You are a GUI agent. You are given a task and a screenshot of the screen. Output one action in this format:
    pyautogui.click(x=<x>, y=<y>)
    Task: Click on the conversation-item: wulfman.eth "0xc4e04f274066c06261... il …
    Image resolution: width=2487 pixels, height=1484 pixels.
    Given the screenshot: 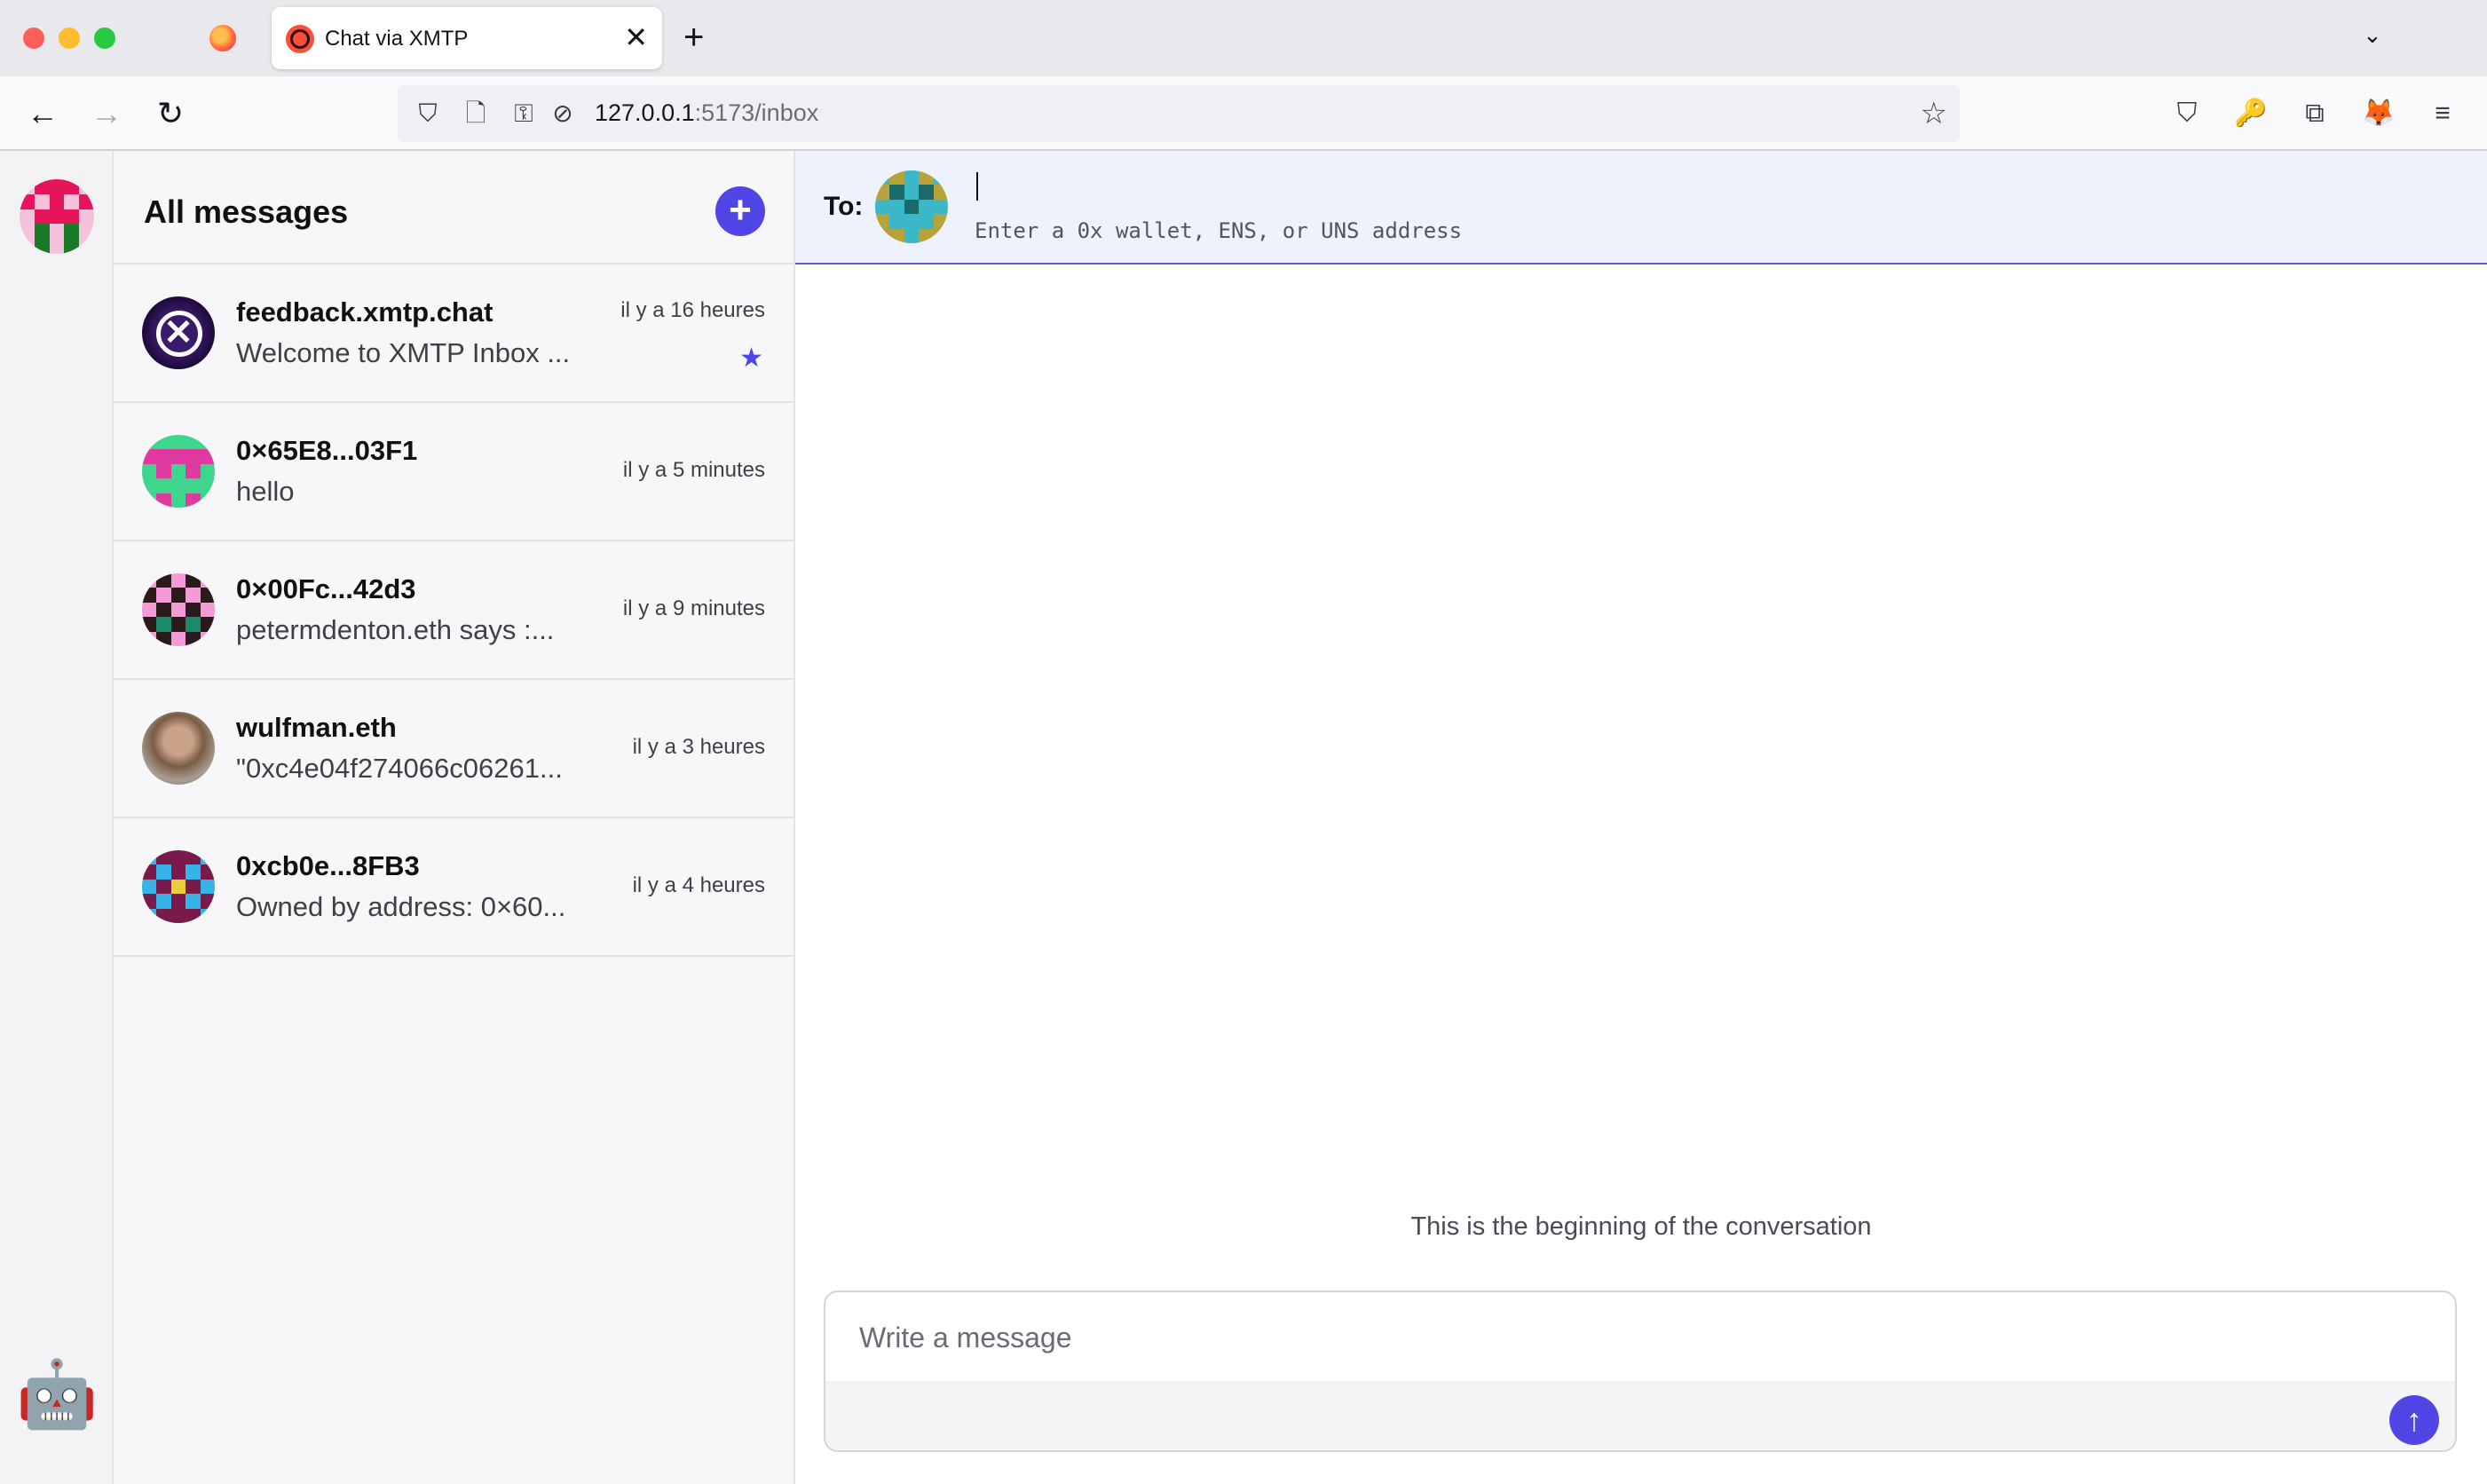 What is the action you would take?
    pyautogui.click(x=453, y=749)
    